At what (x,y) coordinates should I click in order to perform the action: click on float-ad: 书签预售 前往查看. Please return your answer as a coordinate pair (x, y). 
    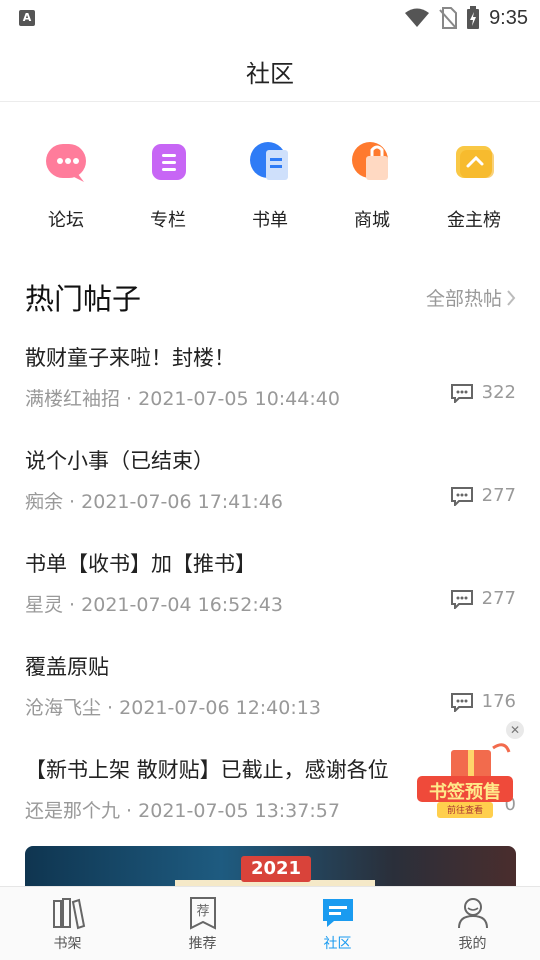
    Looking at the image, I should click on (468, 783).